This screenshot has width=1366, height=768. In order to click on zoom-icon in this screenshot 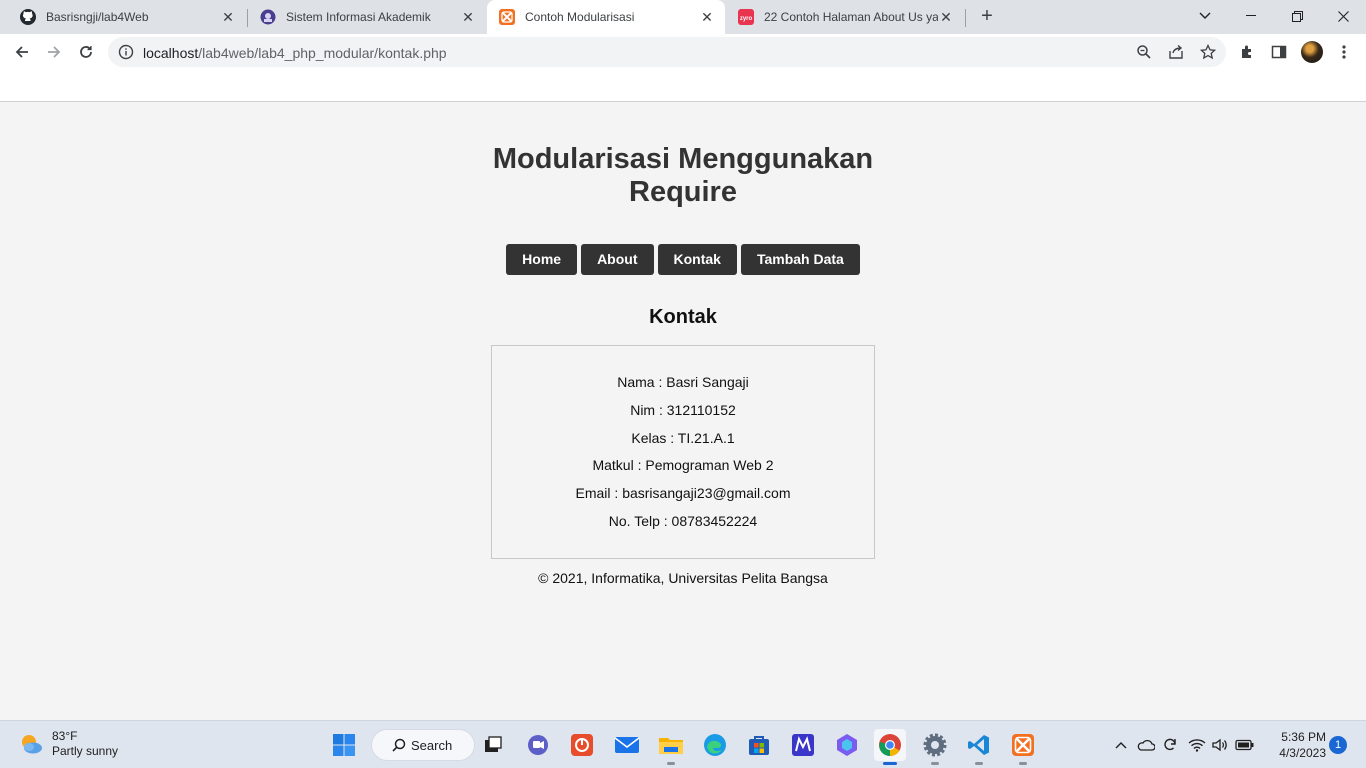, I will do `click(1144, 52)`.